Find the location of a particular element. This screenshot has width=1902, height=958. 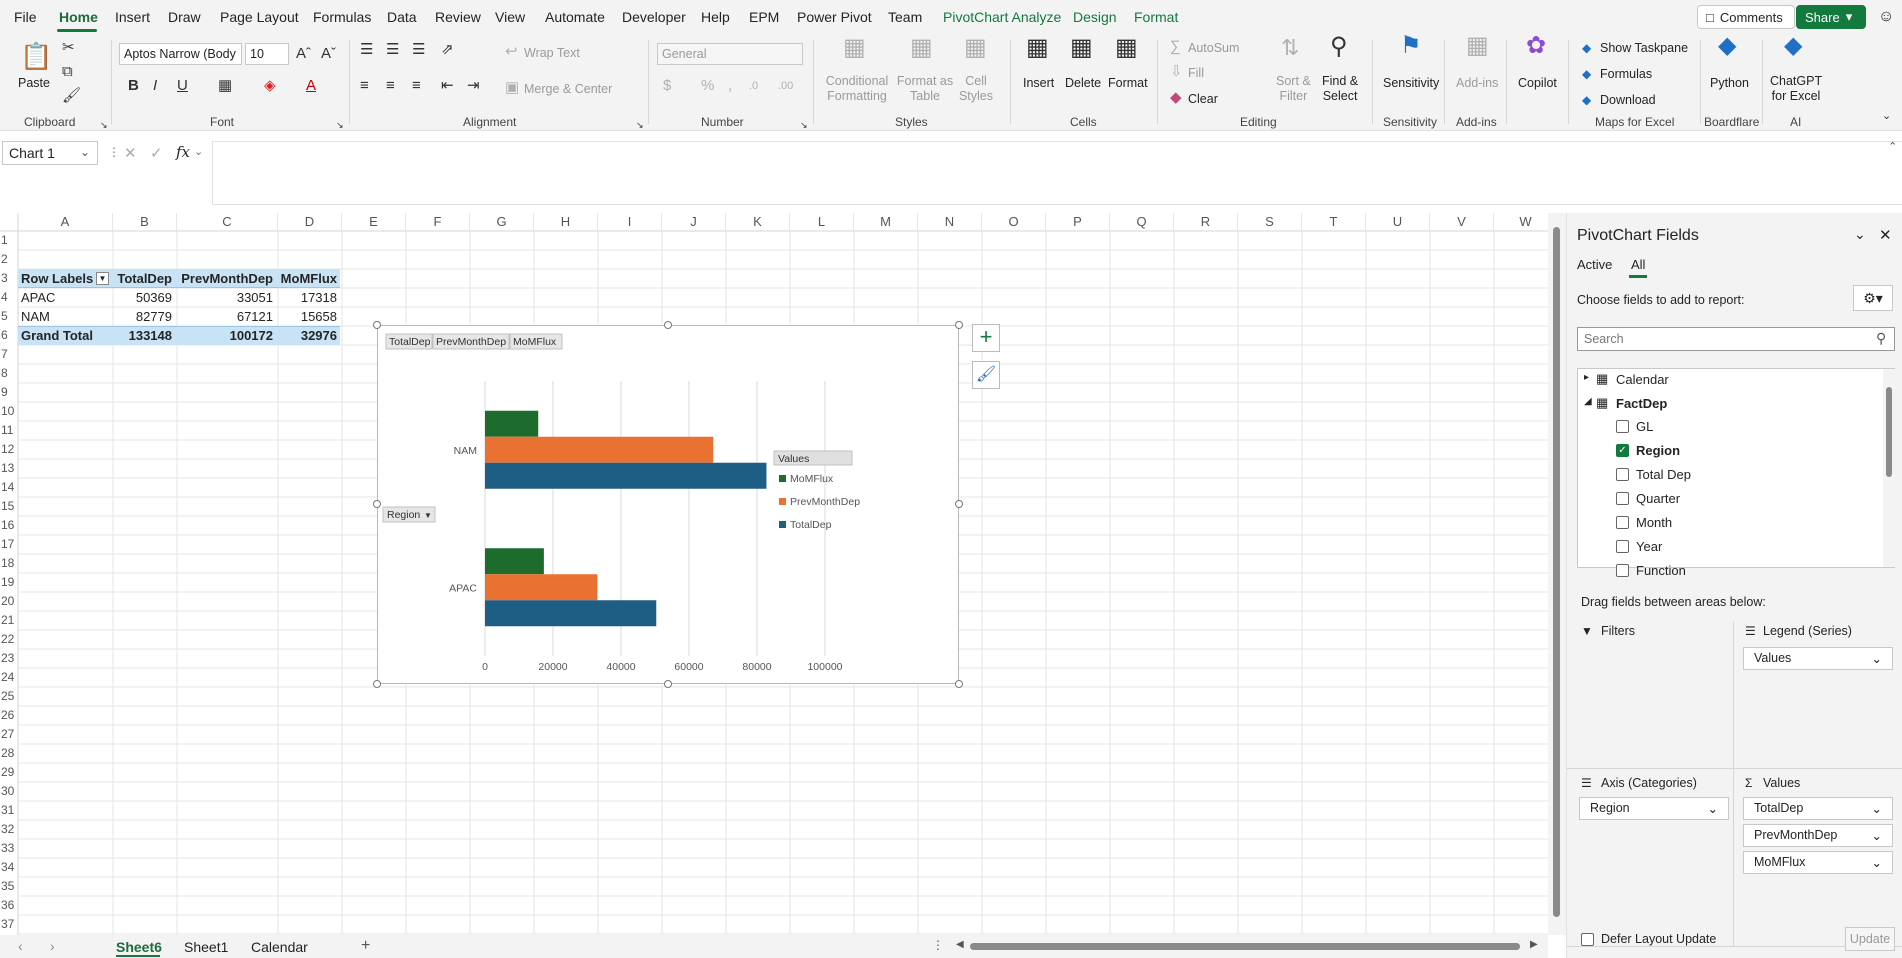

python-button: Python is located at coordinates (1729, 83).